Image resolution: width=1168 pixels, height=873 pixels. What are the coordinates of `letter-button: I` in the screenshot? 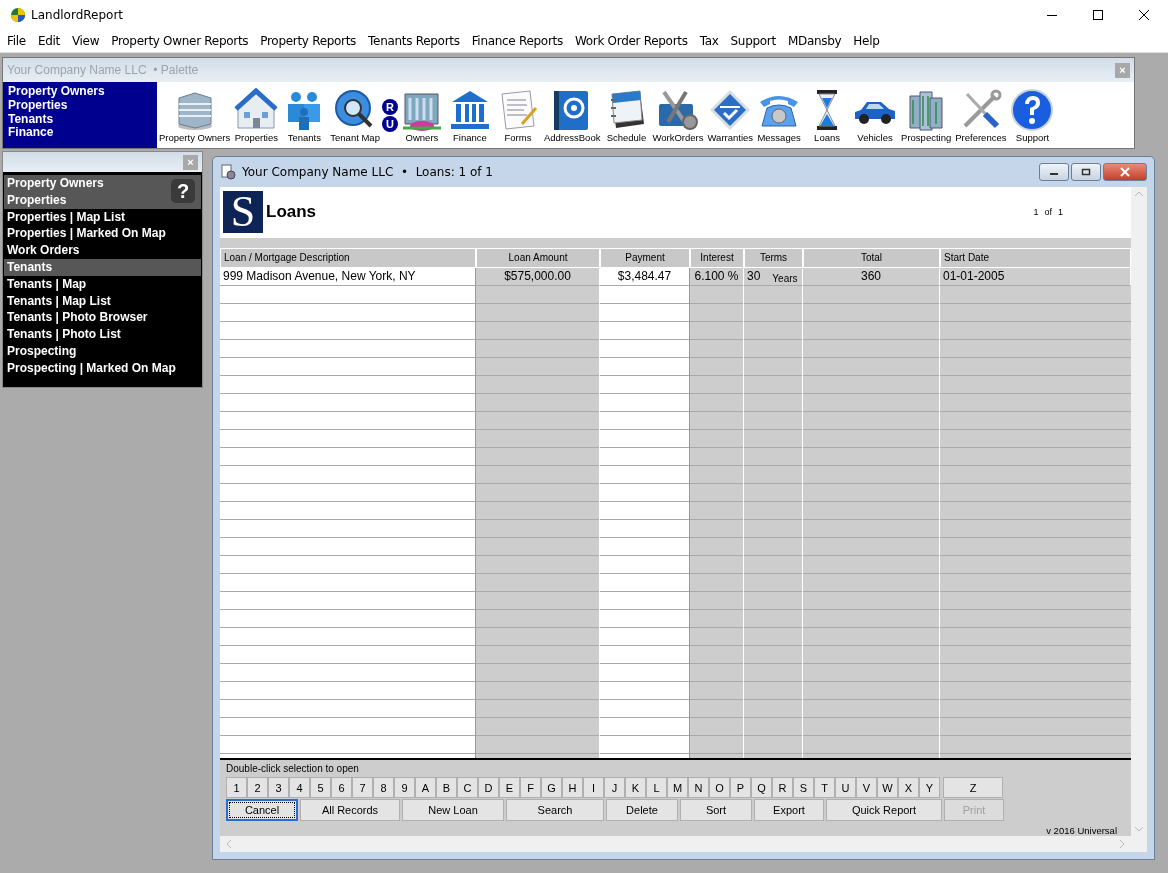 It's located at (593, 787).